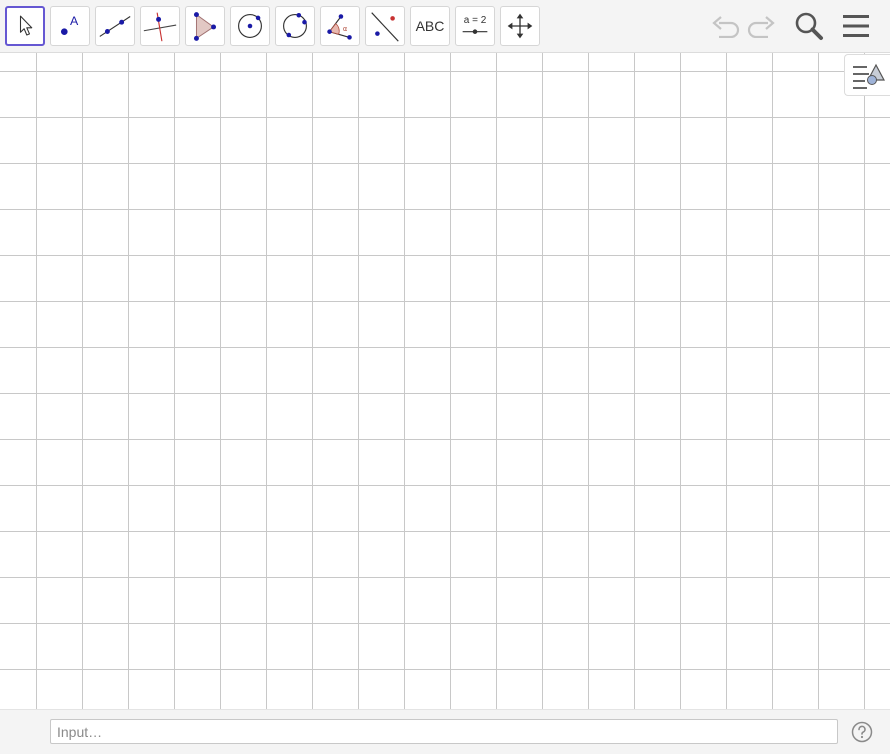  I want to click on style-bar-toggle-icon, so click(869, 76).